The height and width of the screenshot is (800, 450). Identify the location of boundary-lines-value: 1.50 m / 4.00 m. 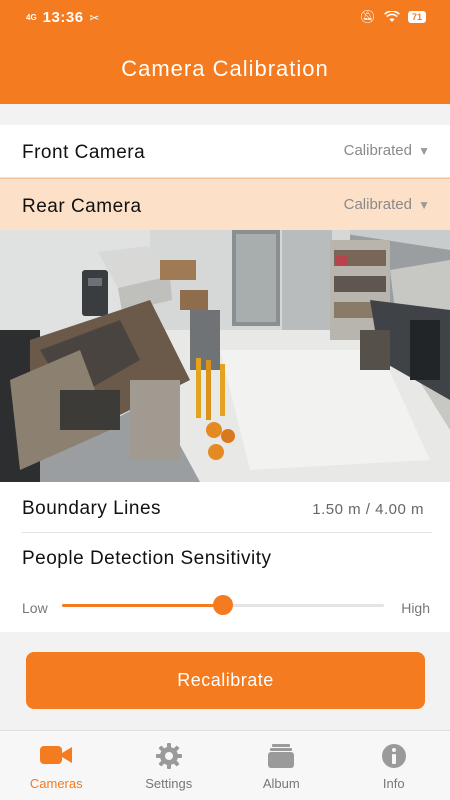
(368, 509).